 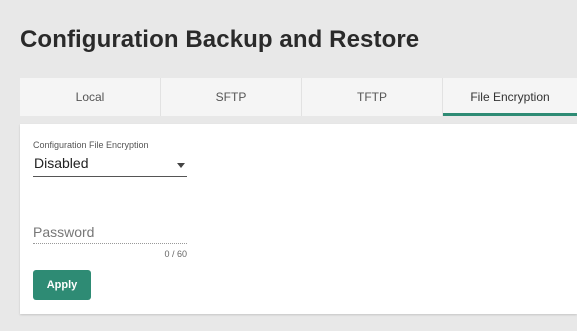 What do you see at coordinates (62, 285) in the screenshot?
I see `apply-button: Apply` at bounding box center [62, 285].